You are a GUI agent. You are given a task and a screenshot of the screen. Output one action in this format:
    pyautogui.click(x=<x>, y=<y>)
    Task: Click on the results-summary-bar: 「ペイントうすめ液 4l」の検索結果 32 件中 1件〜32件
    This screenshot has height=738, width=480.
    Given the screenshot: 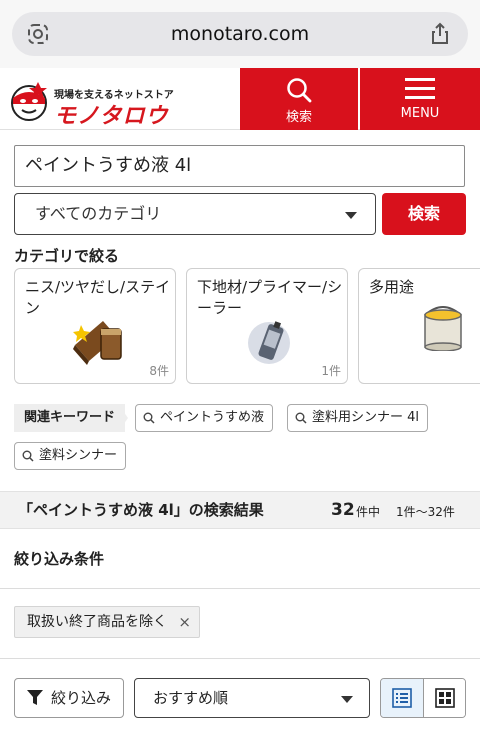 What is the action you would take?
    pyautogui.click(x=240, y=510)
    